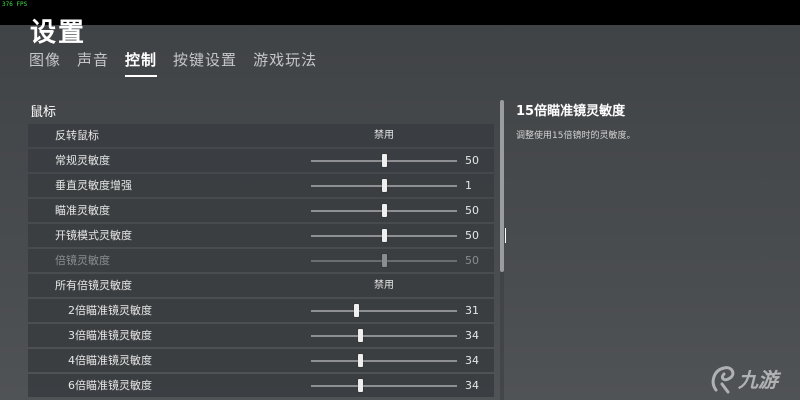  Describe the element at coordinates (261, 210) in the screenshot. I see `setting-row: 瞄准灵敏度 50` at that location.